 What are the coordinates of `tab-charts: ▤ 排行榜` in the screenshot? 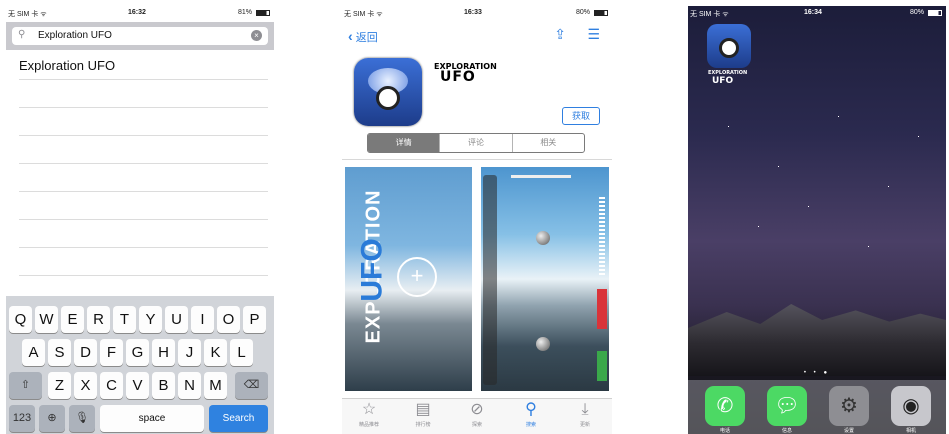 It's located at (423, 413).